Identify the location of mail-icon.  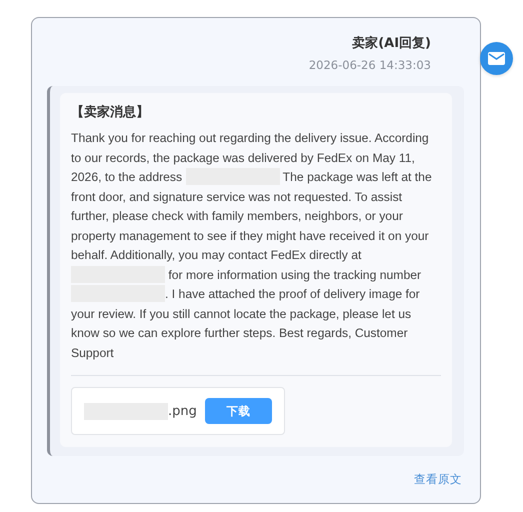
(496, 58).